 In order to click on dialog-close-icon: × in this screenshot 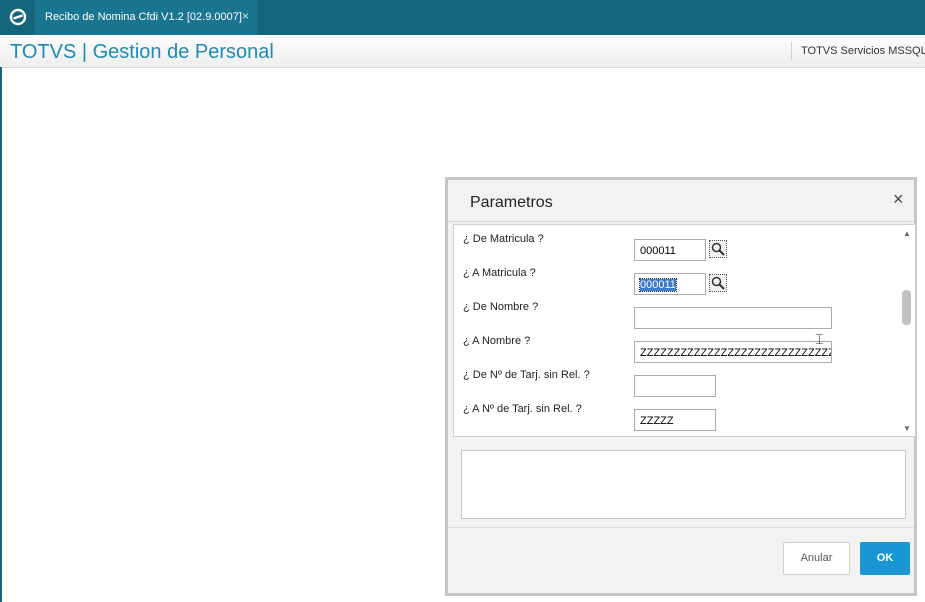, I will do `click(898, 199)`.